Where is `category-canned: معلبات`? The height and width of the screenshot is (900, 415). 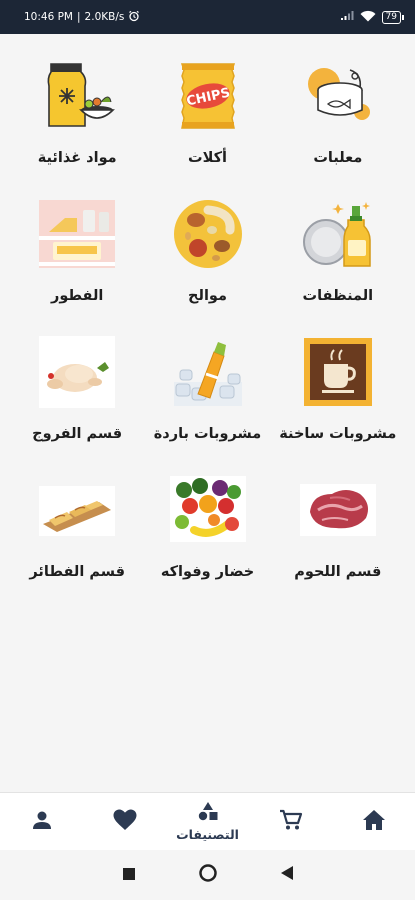 category-canned: معلبات is located at coordinates (338, 116).